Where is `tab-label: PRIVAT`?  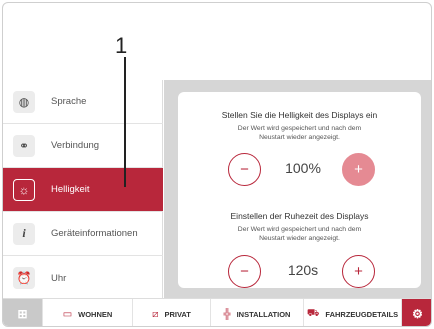 tab-label: PRIVAT is located at coordinates (177, 314).